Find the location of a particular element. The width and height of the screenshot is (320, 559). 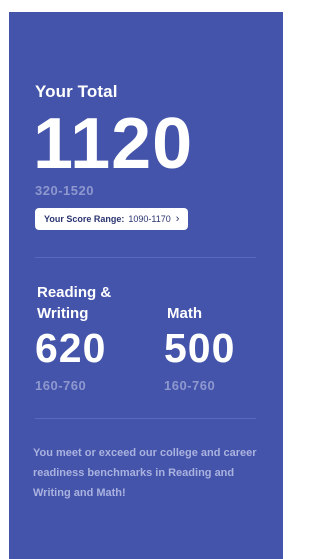

score-range-value: 1090-1170 is located at coordinates (149, 219).